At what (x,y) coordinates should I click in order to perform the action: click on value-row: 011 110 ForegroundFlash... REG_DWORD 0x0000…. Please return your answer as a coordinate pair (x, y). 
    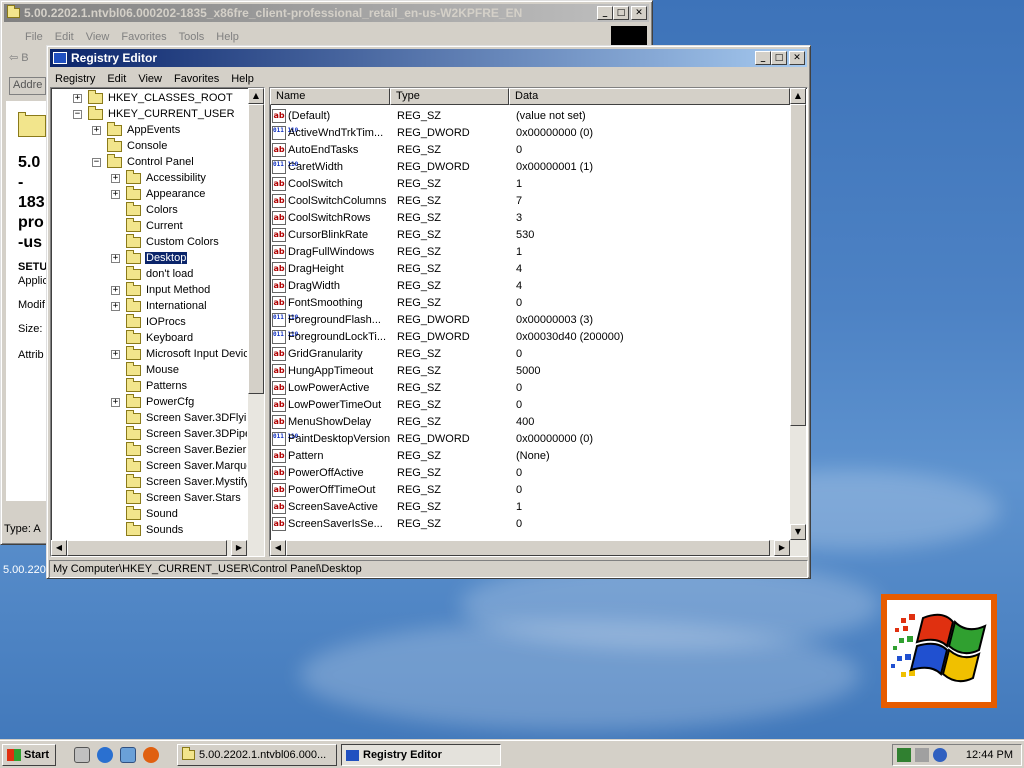
    Looking at the image, I should click on (521, 319).